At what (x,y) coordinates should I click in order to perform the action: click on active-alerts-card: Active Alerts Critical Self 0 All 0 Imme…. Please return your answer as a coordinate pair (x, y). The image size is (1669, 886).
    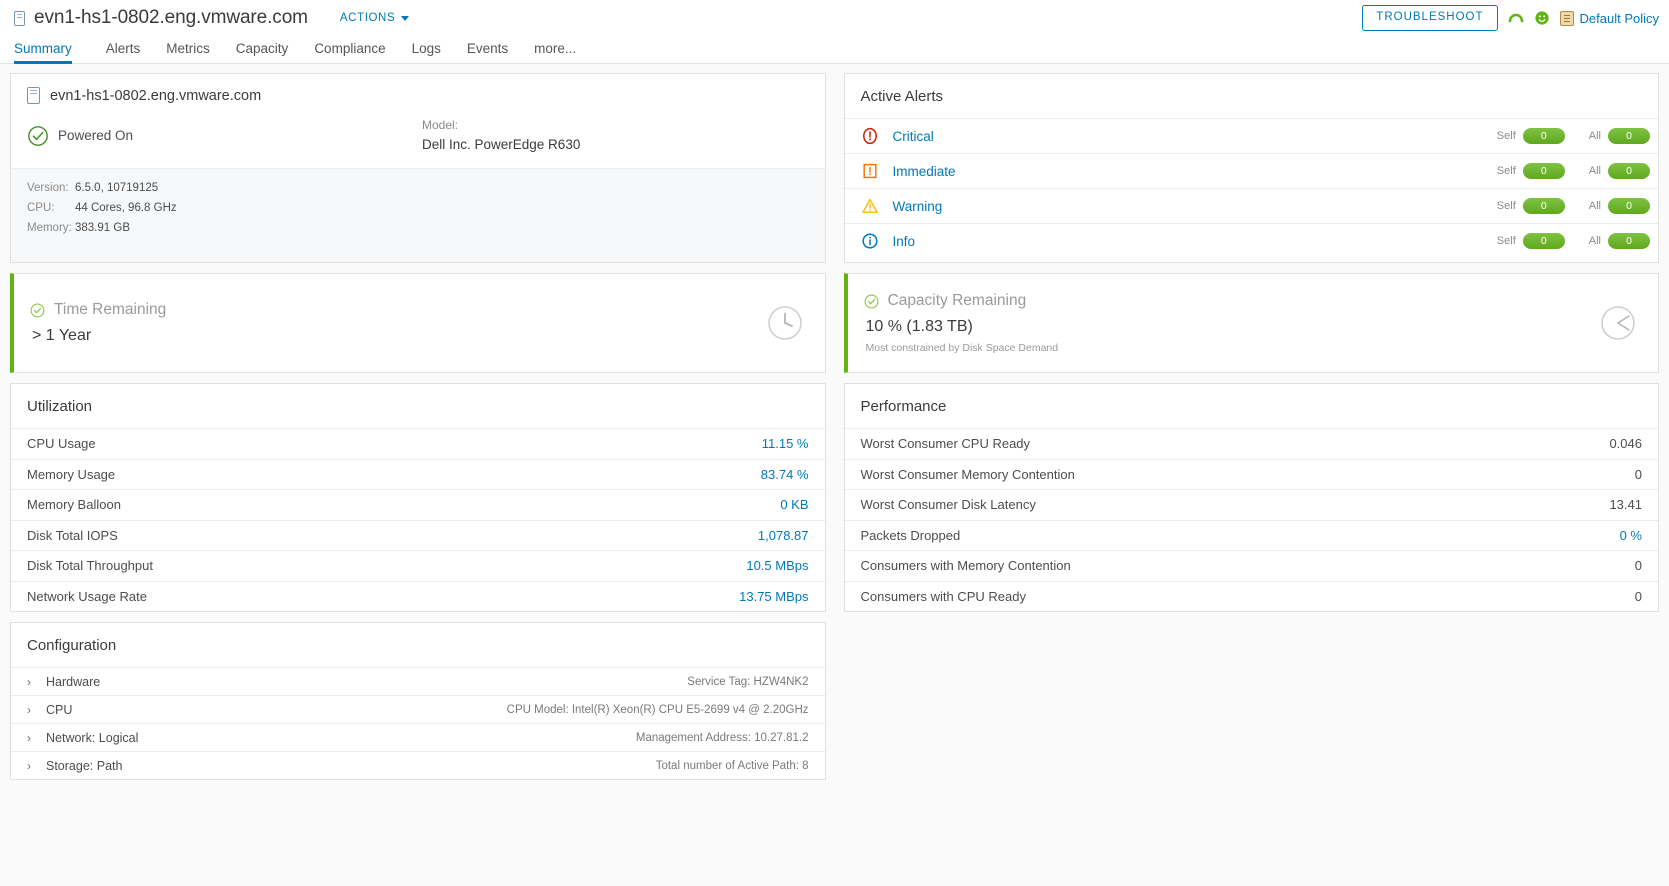
    Looking at the image, I should click on (1251, 168).